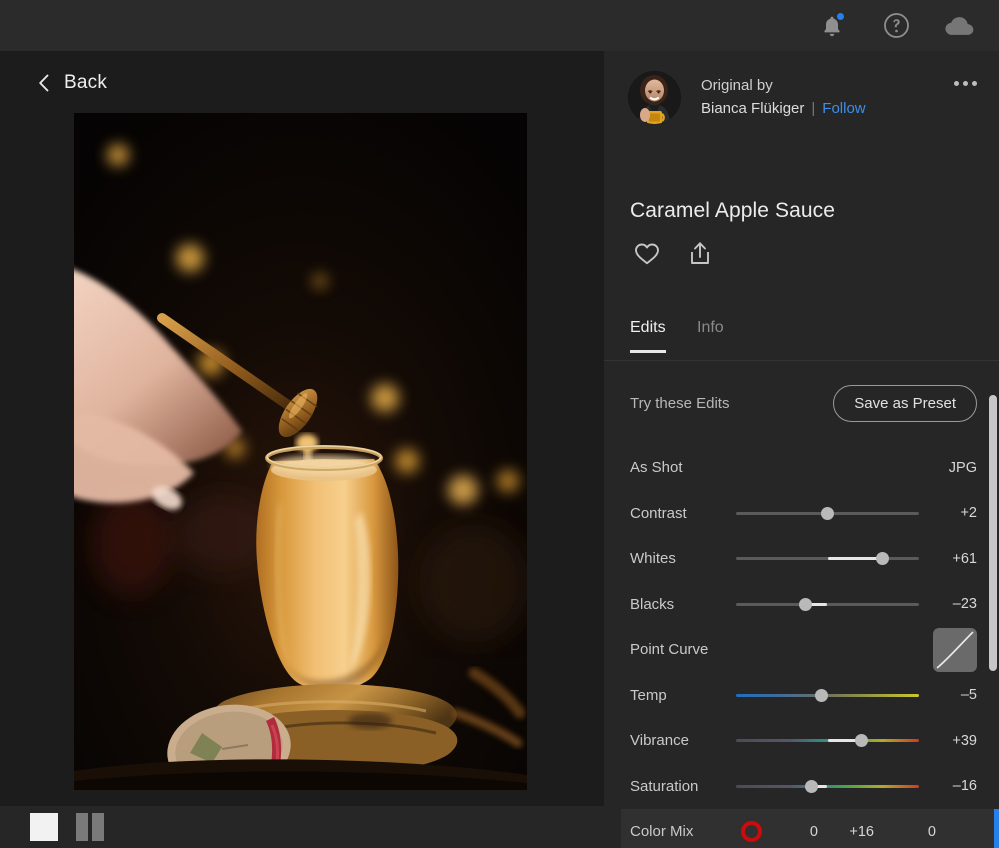  I want to click on color-mix-luminance-value: 0, so click(931, 831).